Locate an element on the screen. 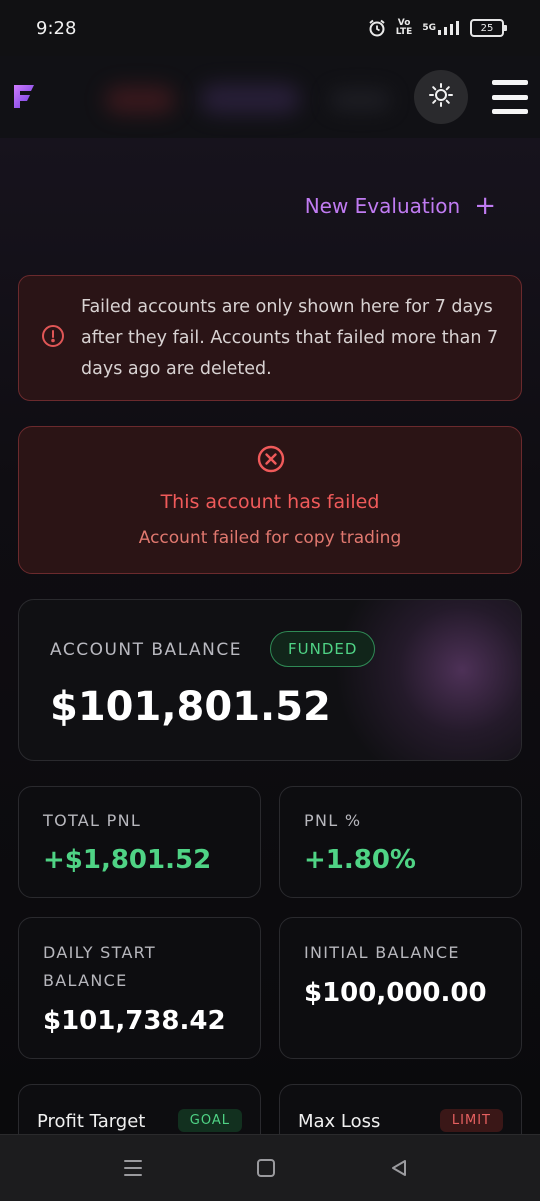  daily-start-value: $101,738.42 is located at coordinates (134, 1021).